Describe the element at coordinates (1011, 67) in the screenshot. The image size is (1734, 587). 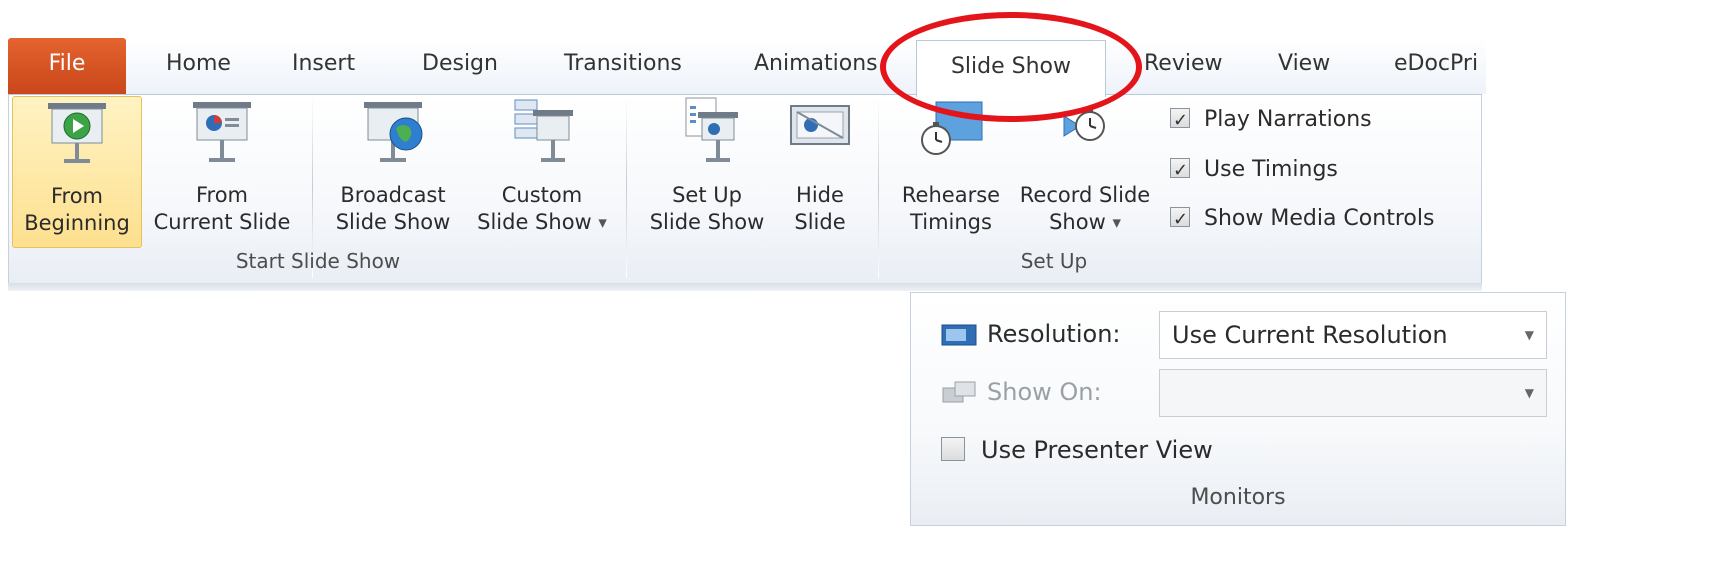
I see `annotation-circle` at that location.